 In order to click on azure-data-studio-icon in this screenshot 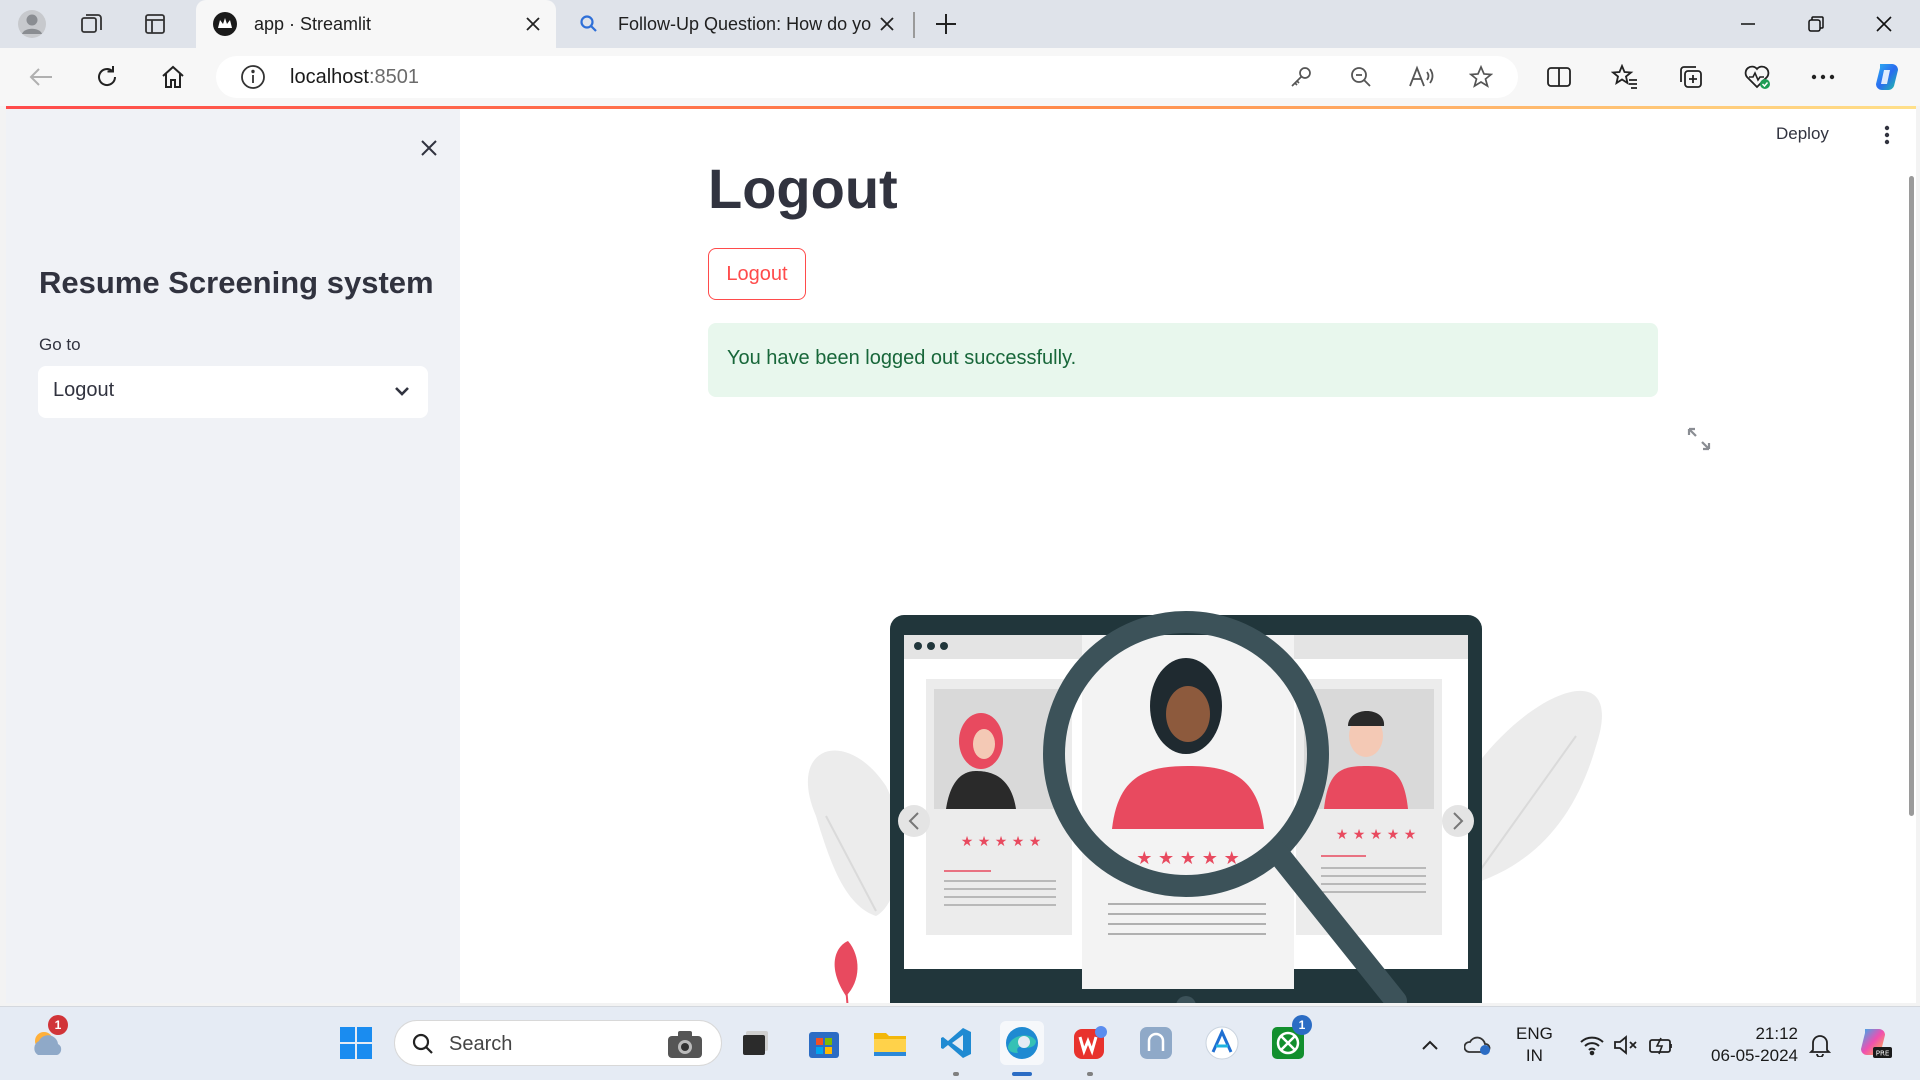, I will do `click(1222, 1043)`.